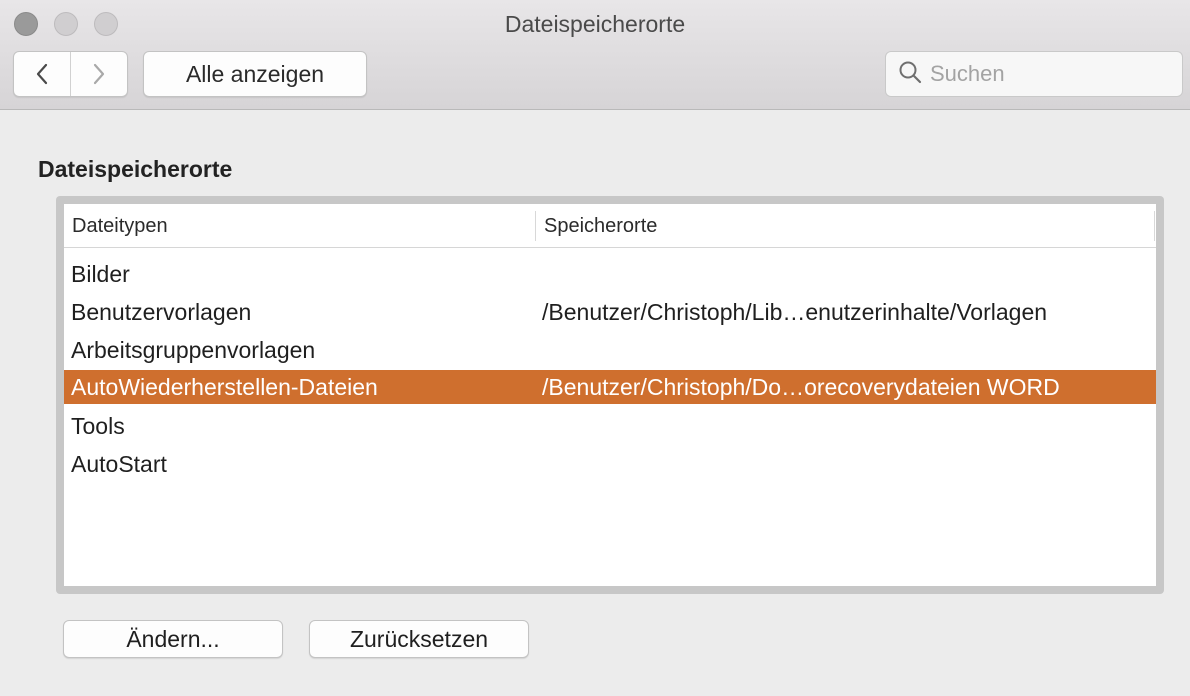 The image size is (1190, 696). Describe the element at coordinates (255, 74) in the screenshot. I see `show-all-button: Alle anzeigen` at that location.